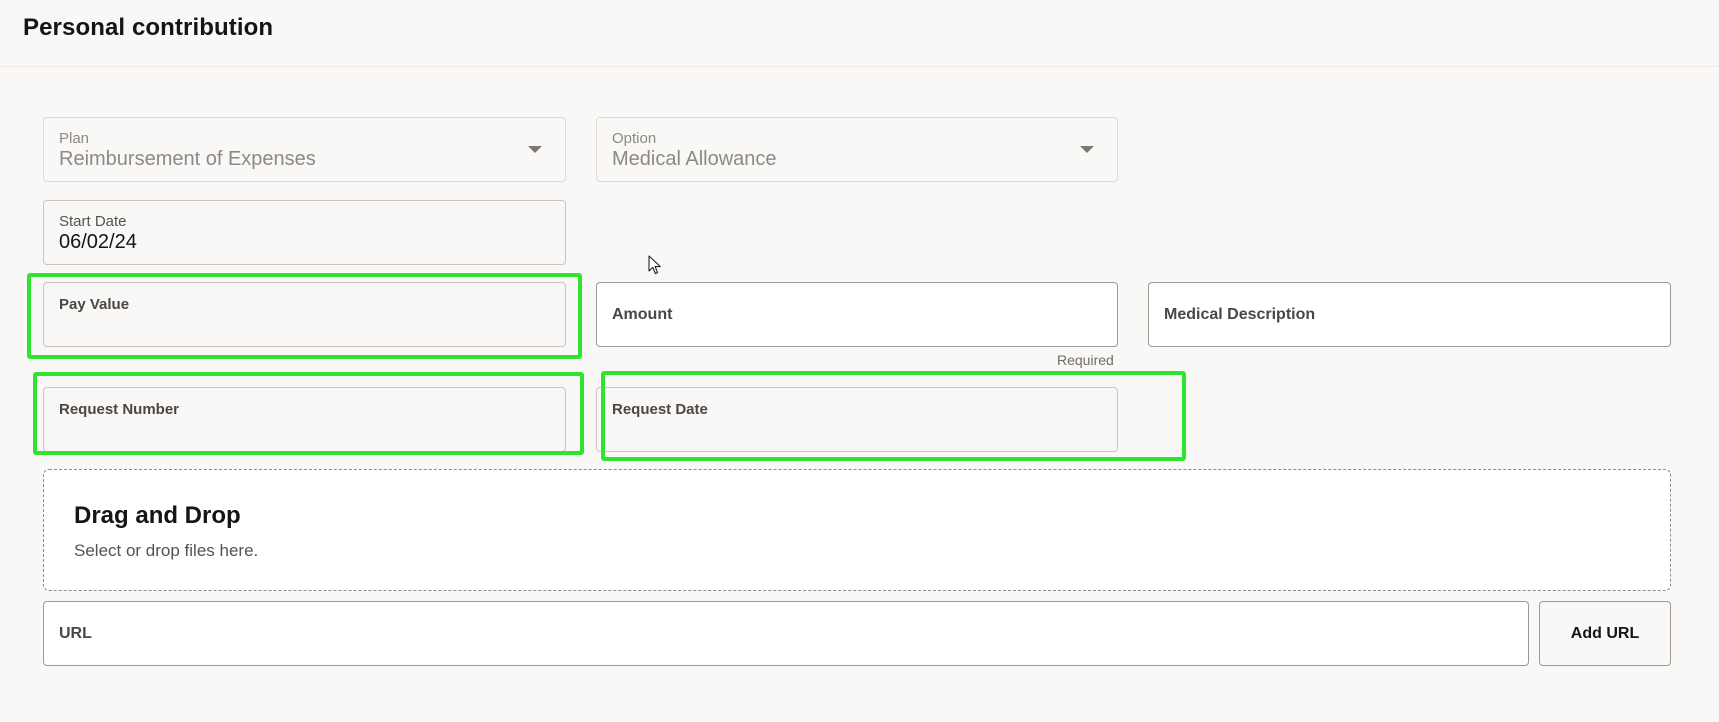  What do you see at coordinates (857, 149) in the screenshot?
I see `option-select: Option Medical Allowance` at bounding box center [857, 149].